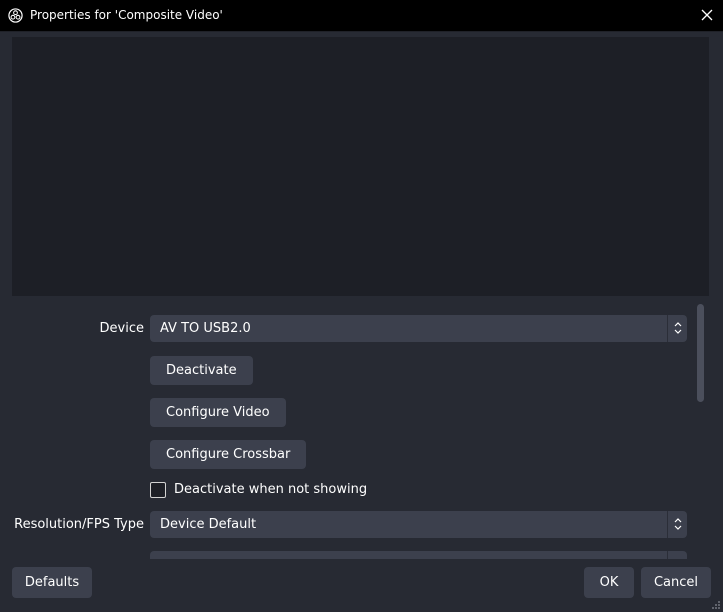 Image resolution: width=723 pixels, height=612 pixels. I want to click on close-icon, so click(707, 15).